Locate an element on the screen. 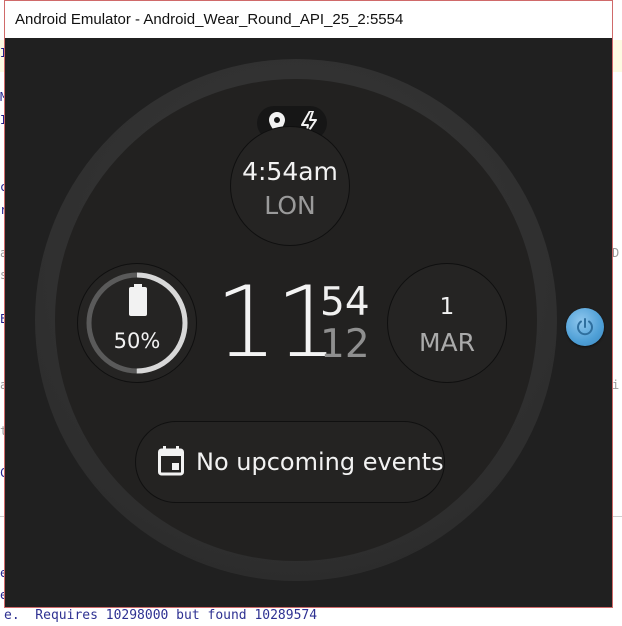 The image size is (622, 626). events-label: No upcoming events is located at coordinates (320, 462).